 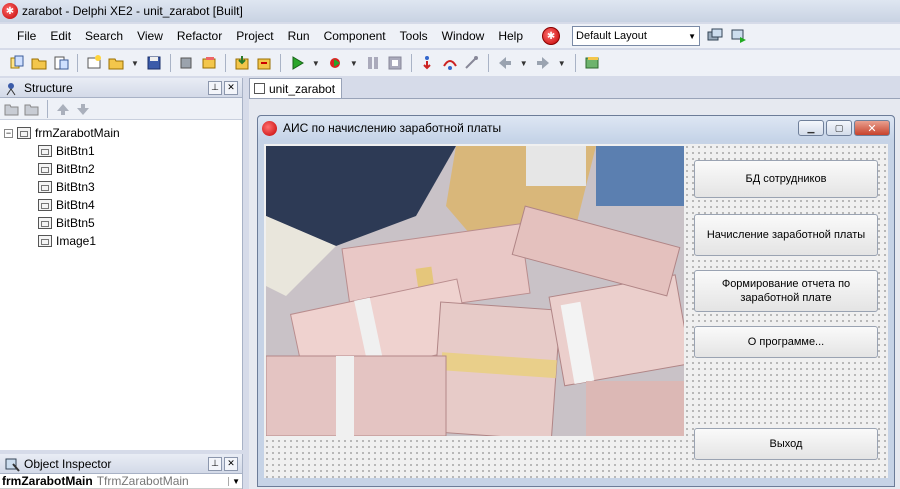 I want to click on open-project-icon, so click(x=39, y=63).